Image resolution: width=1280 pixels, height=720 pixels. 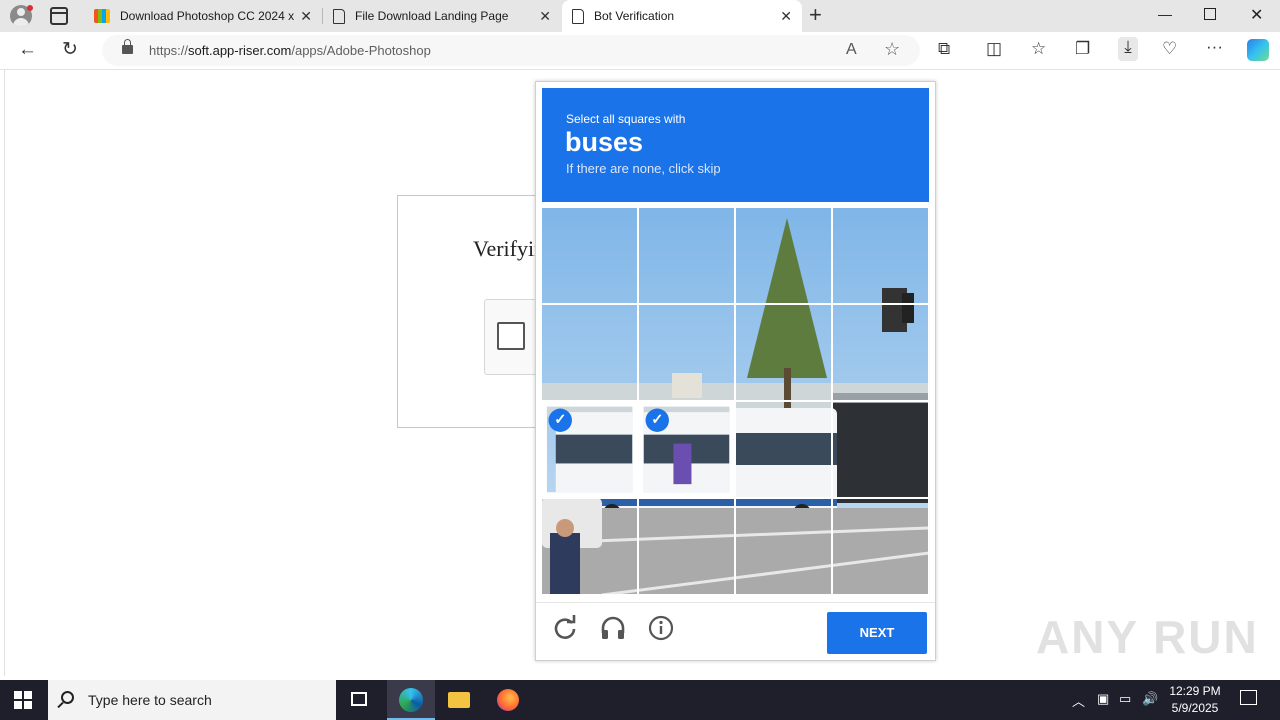 What do you see at coordinates (1256, 15) in the screenshot?
I see `close-window-icon: ✕` at bounding box center [1256, 15].